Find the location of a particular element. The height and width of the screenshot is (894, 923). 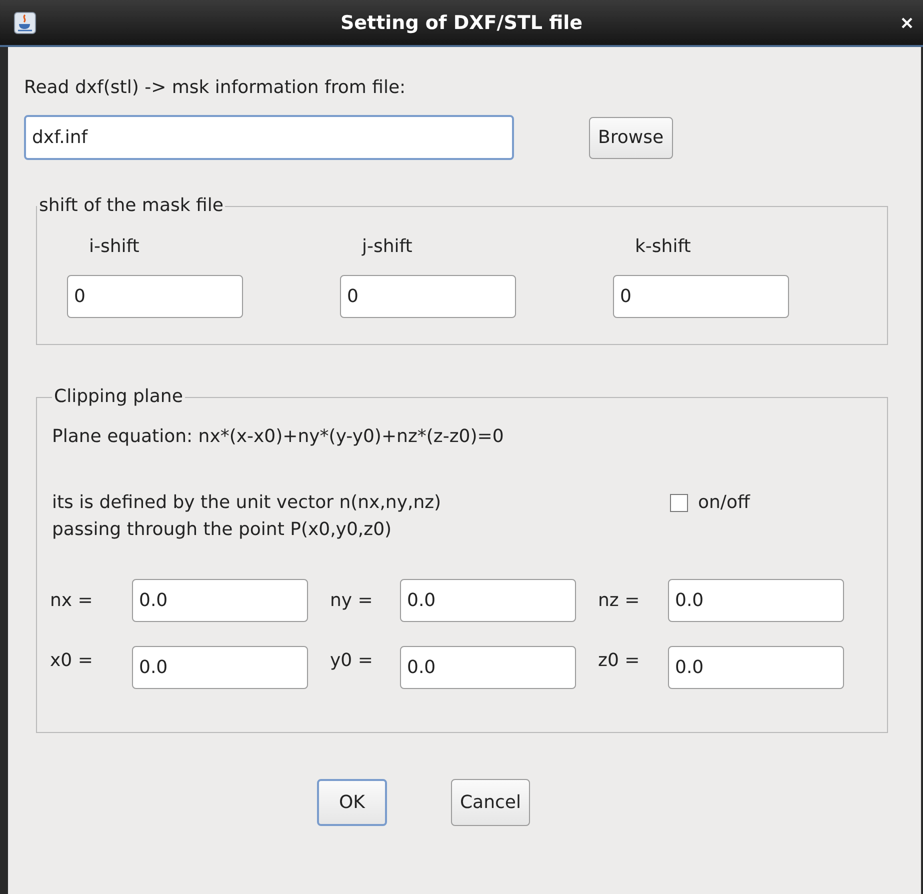

field-label: i-shift is located at coordinates (114, 247).